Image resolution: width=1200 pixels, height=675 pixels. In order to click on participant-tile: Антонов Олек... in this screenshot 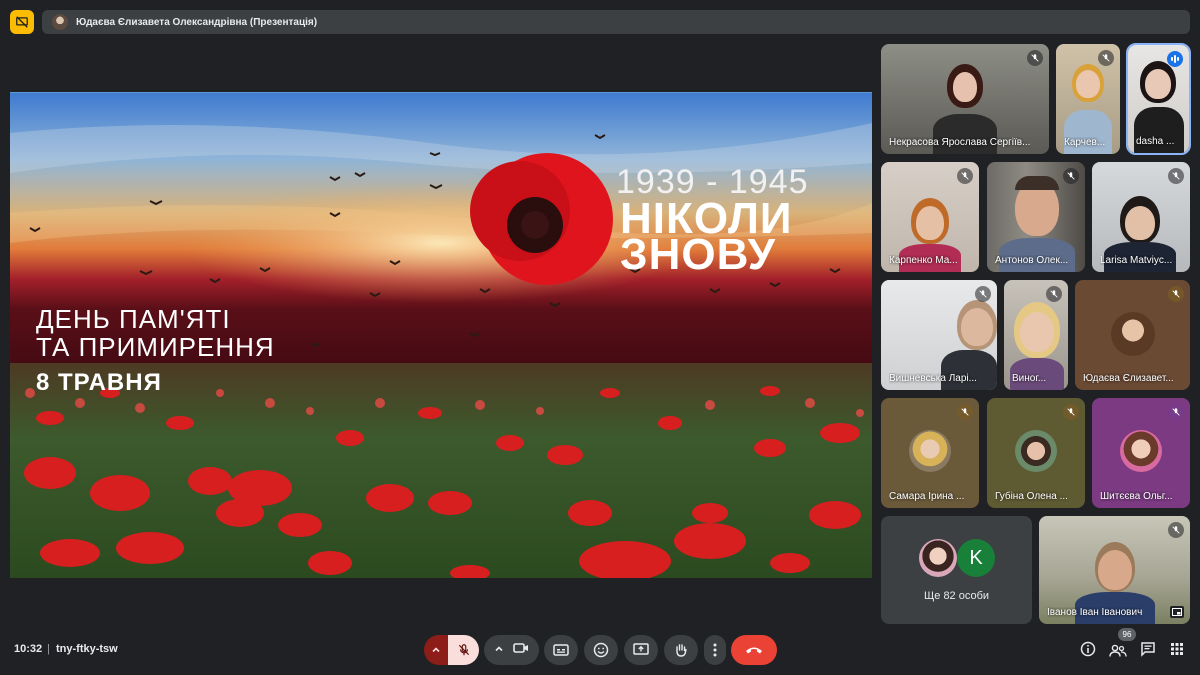, I will do `click(1036, 217)`.